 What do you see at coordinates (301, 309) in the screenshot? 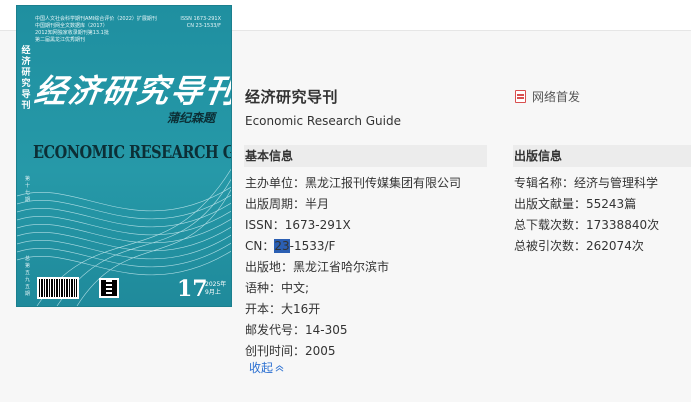
I see `field-value: 大16开` at bounding box center [301, 309].